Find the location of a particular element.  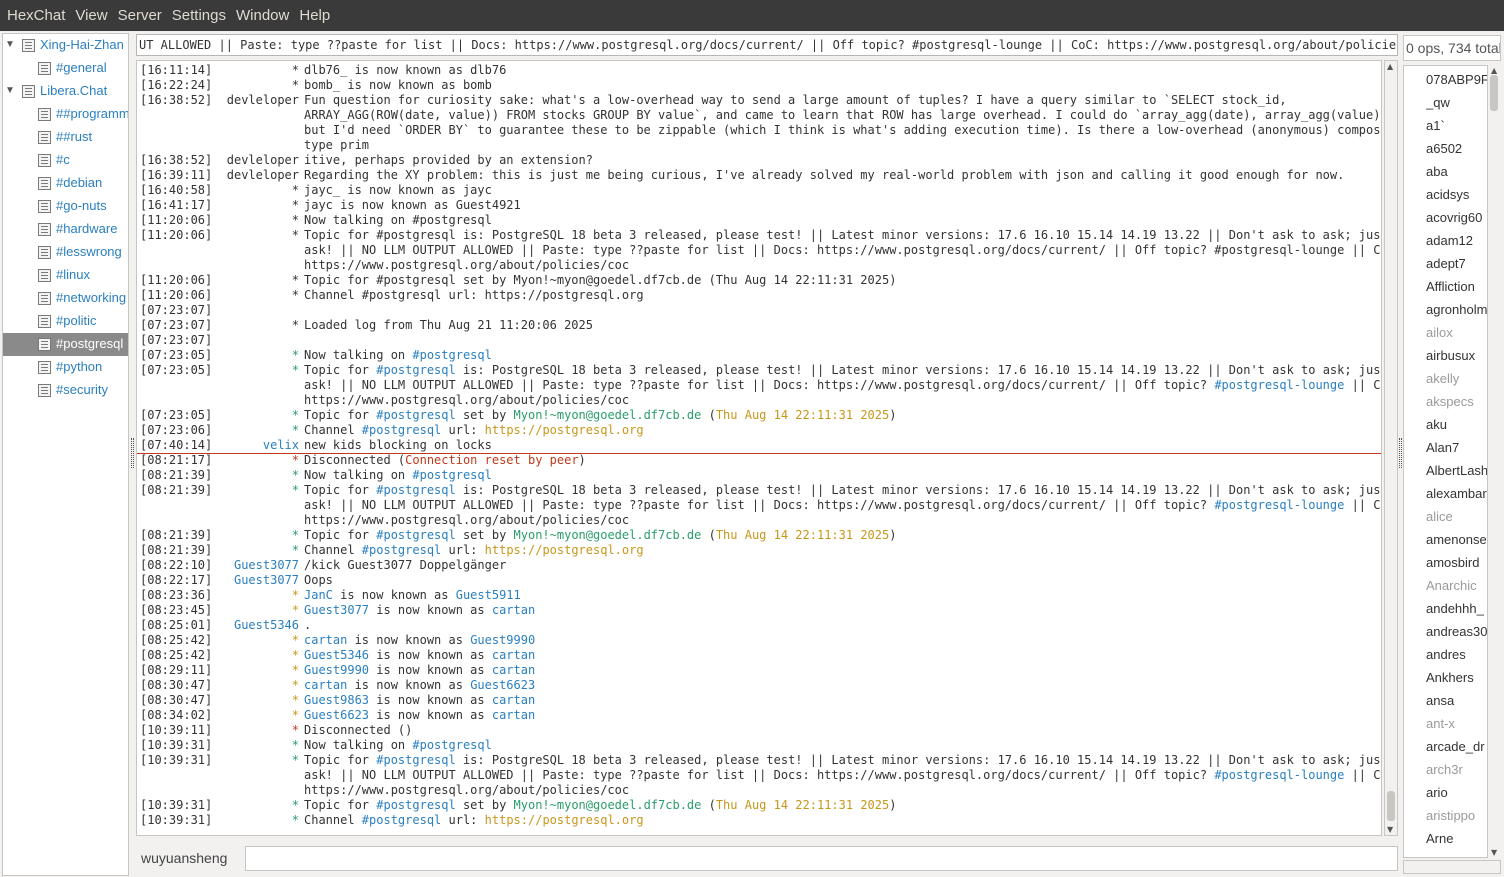

user-item: andres is located at coordinates (1458, 654).